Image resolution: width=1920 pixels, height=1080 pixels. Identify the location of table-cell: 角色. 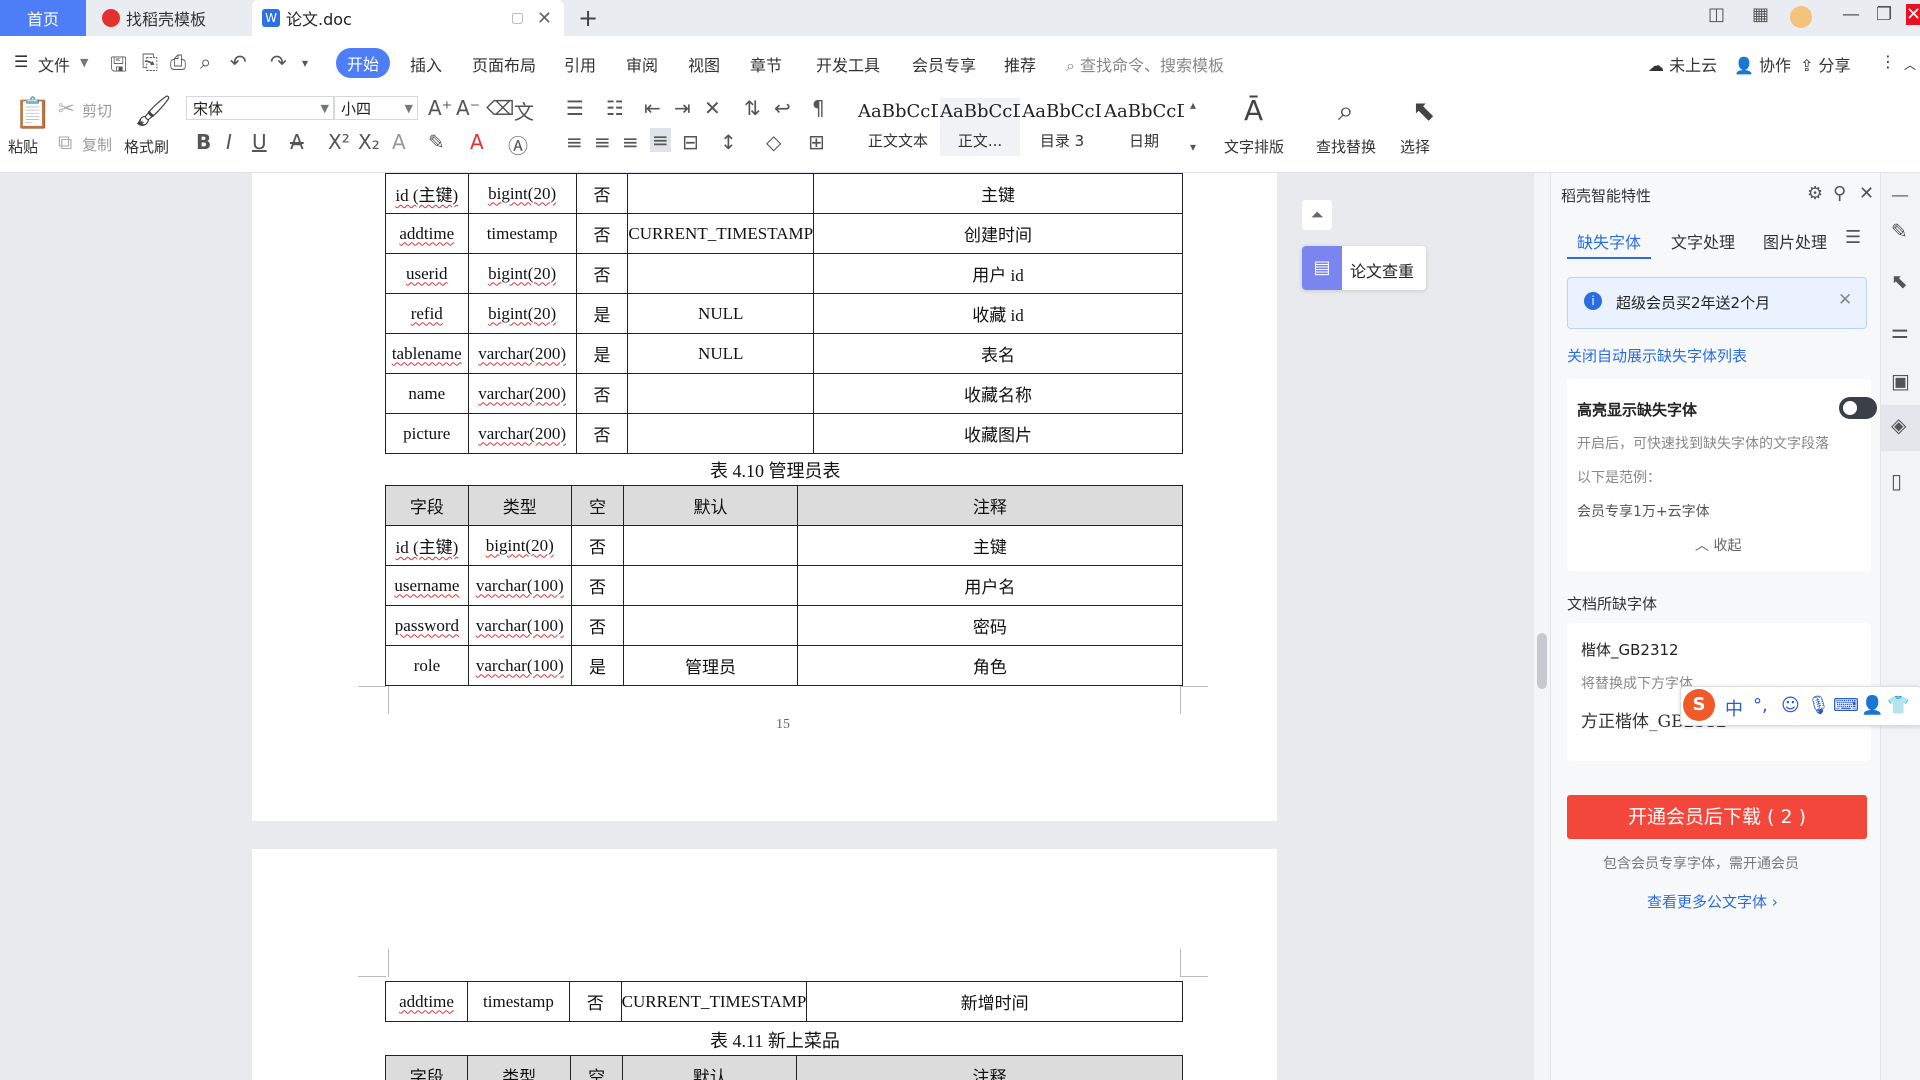
(990, 665).